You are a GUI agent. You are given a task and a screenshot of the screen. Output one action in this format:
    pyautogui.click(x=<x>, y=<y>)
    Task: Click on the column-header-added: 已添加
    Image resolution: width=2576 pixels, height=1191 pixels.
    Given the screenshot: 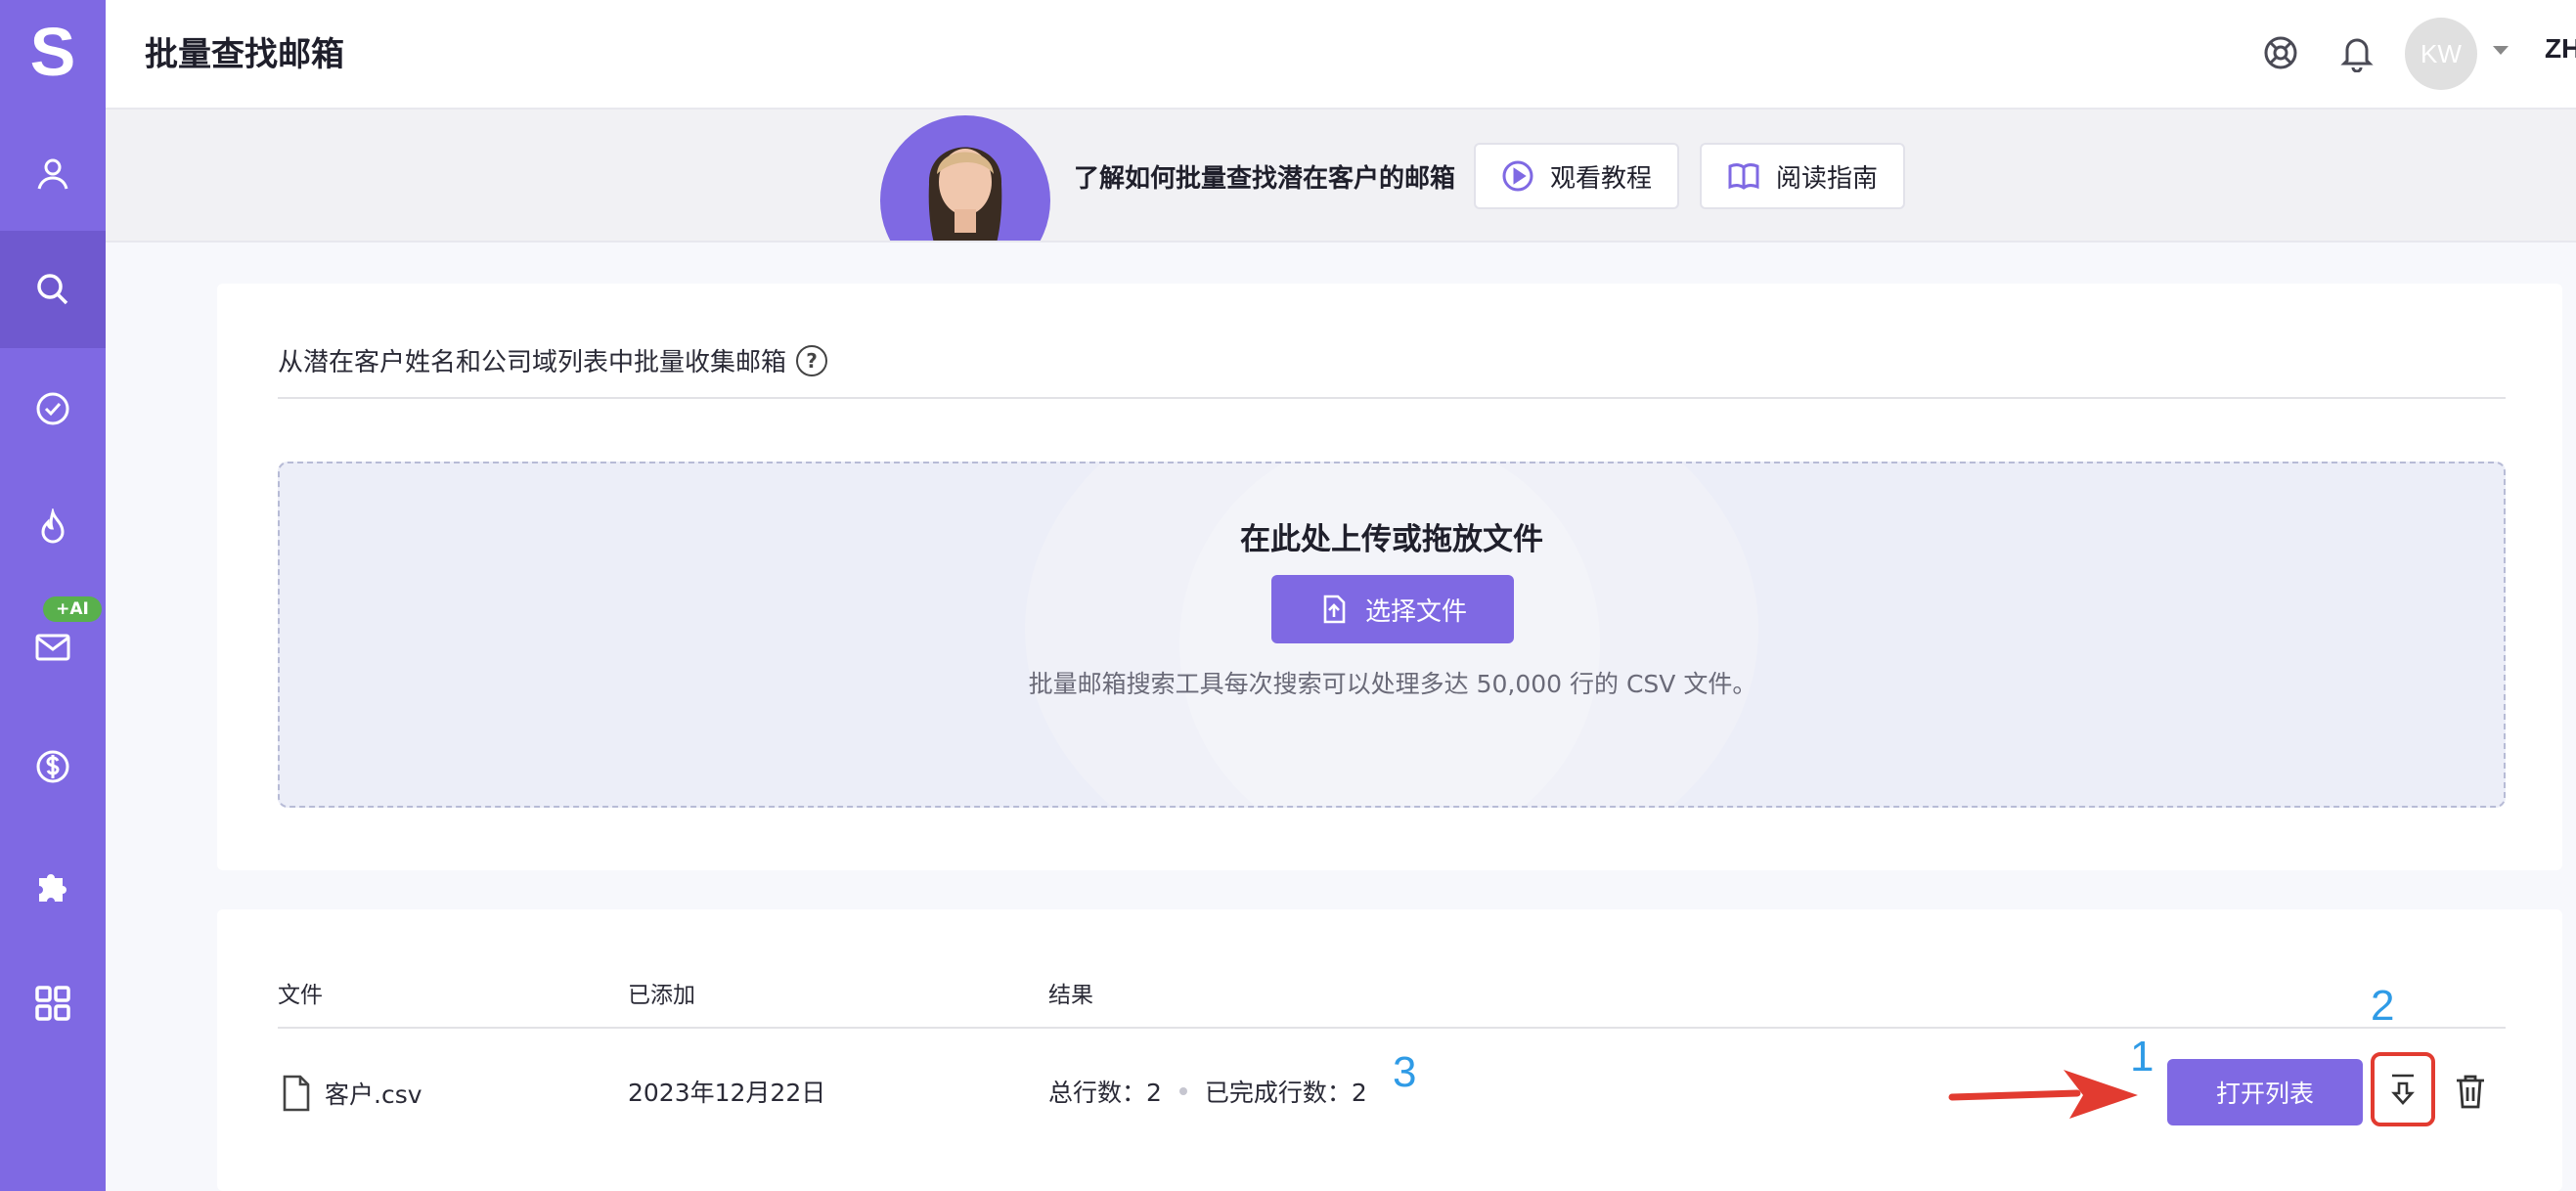 What is the action you would take?
    pyautogui.click(x=661, y=995)
    